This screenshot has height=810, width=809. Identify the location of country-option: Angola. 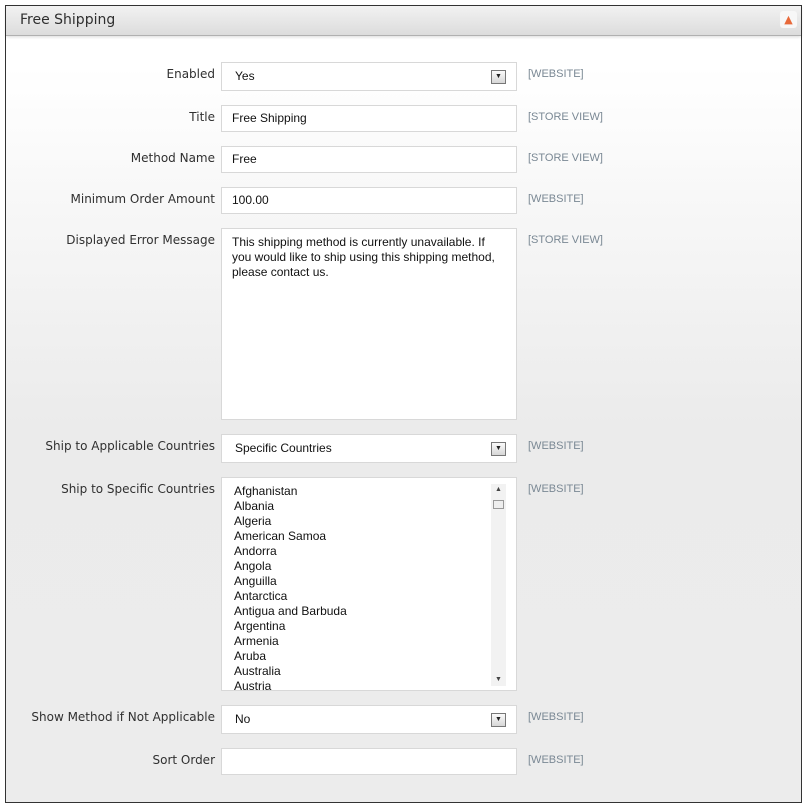
(375, 566).